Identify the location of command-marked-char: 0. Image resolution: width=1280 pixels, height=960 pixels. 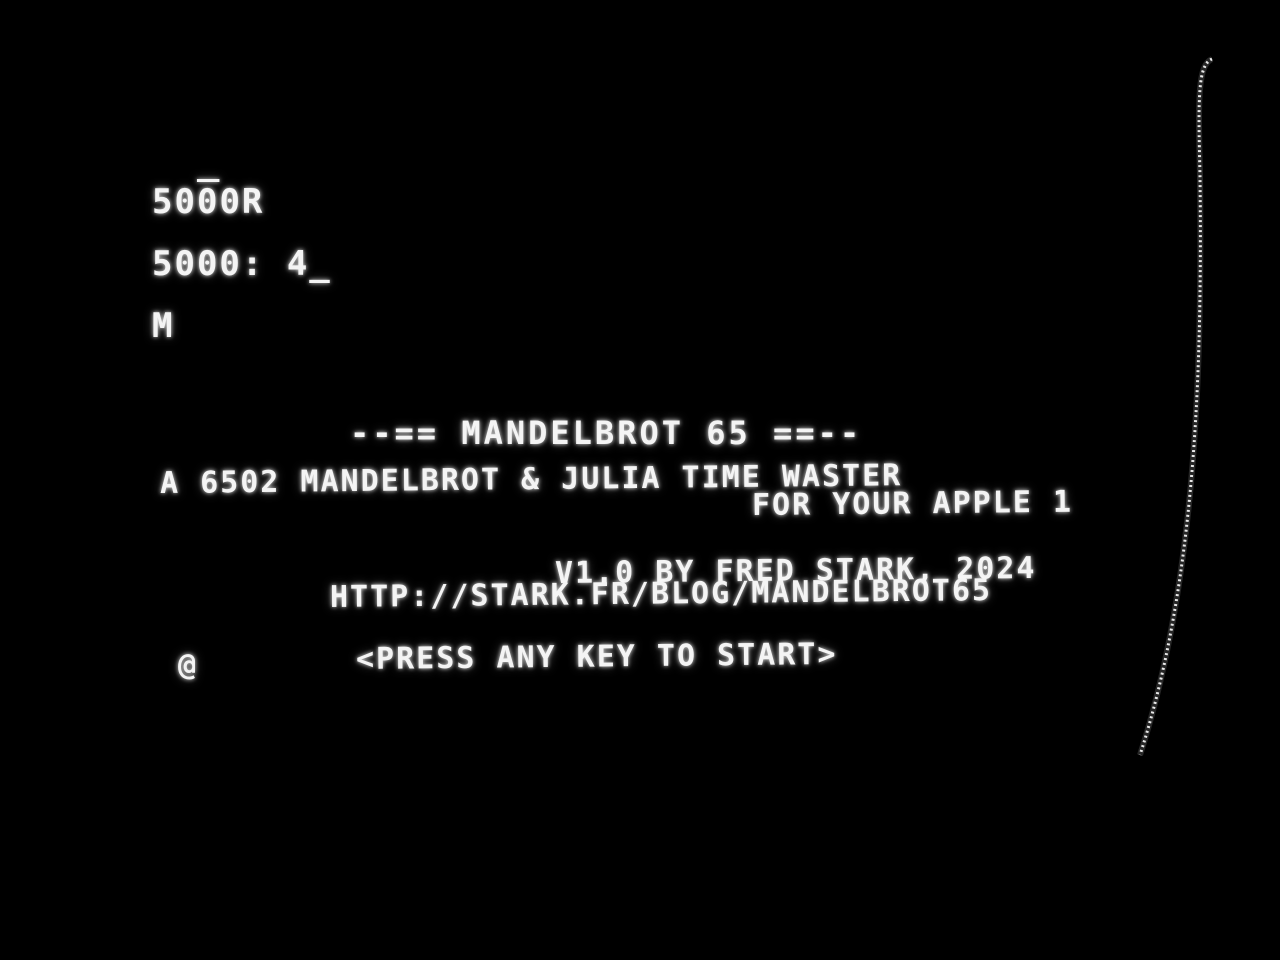
(208, 202).